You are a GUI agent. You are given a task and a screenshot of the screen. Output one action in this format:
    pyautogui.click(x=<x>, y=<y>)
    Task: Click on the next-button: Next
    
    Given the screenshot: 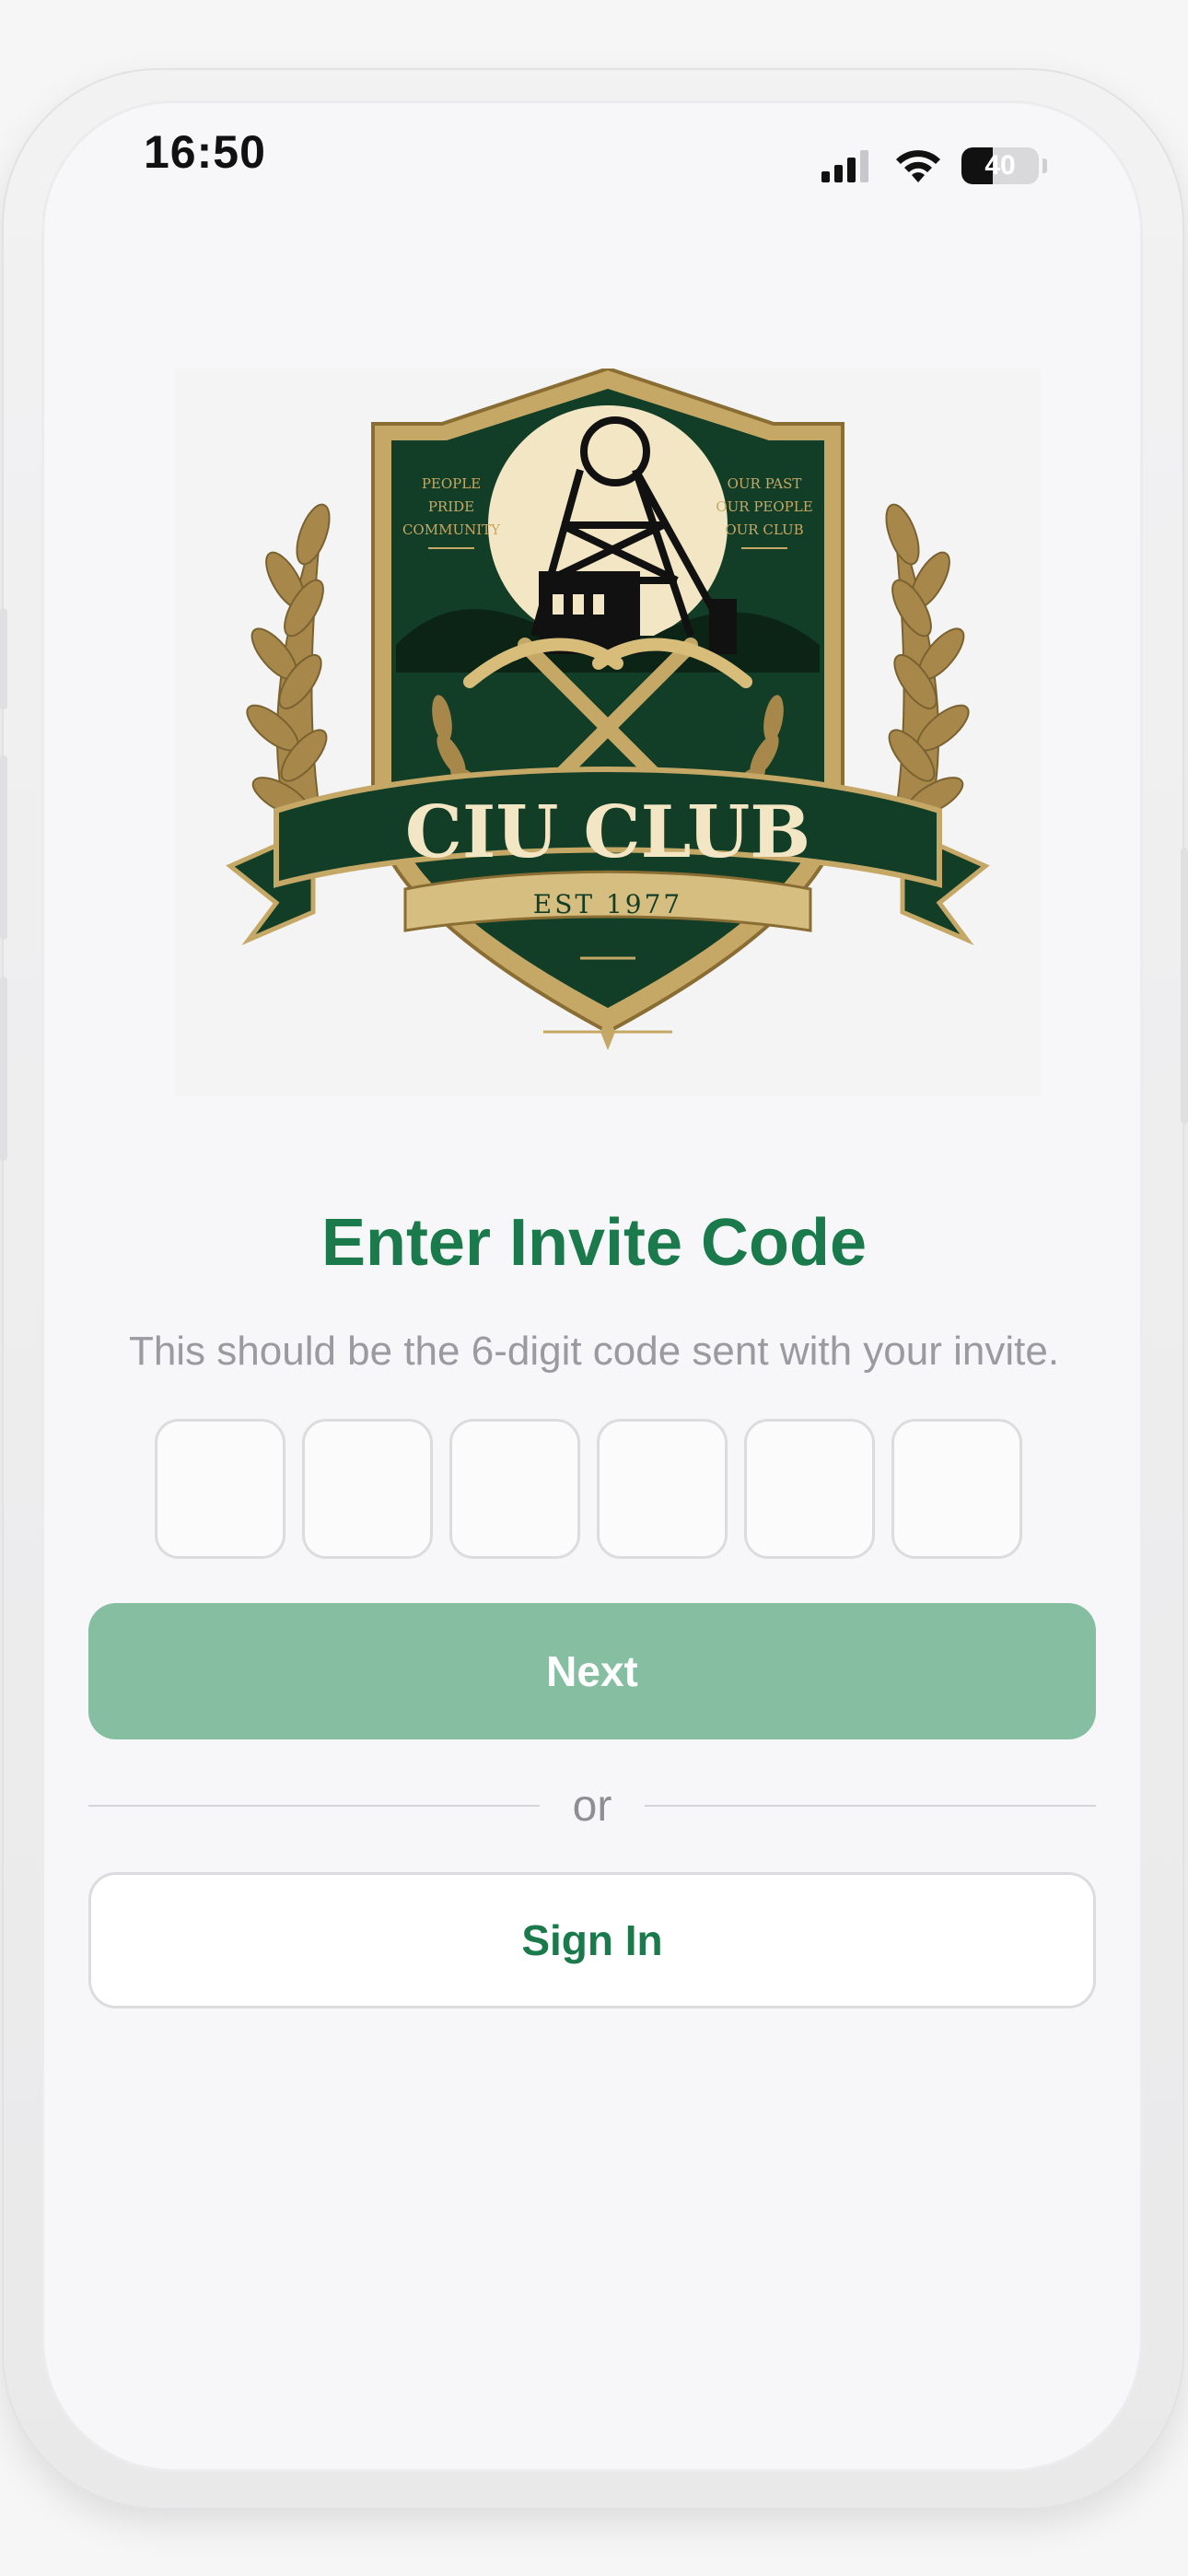 What is the action you would take?
    pyautogui.click(x=592, y=1671)
    